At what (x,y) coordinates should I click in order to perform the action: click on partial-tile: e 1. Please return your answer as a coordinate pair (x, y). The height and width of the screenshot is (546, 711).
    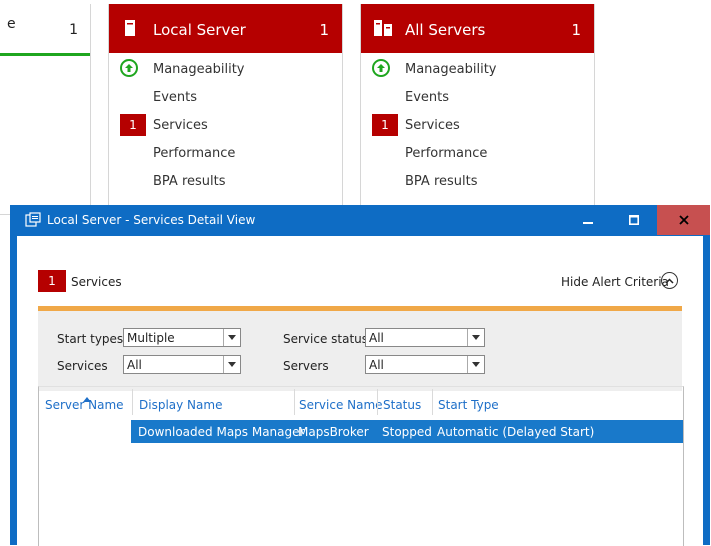
    Looking at the image, I should click on (45, 109).